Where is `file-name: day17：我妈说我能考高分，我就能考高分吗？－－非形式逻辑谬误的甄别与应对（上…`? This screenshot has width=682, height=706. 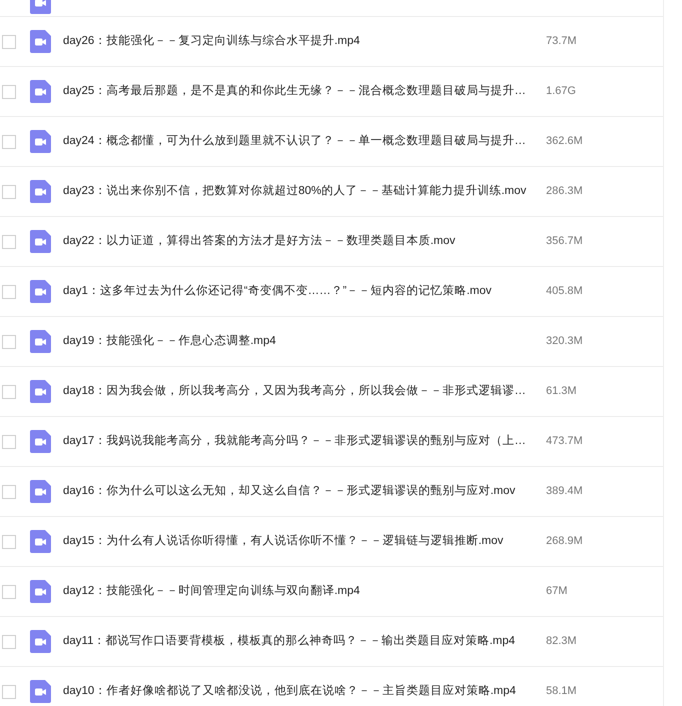
file-name: day17：我妈说我能考高分，我就能考高分吗？－－非形式逻辑谬误的甄别与应对（上… is located at coordinates (298, 441).